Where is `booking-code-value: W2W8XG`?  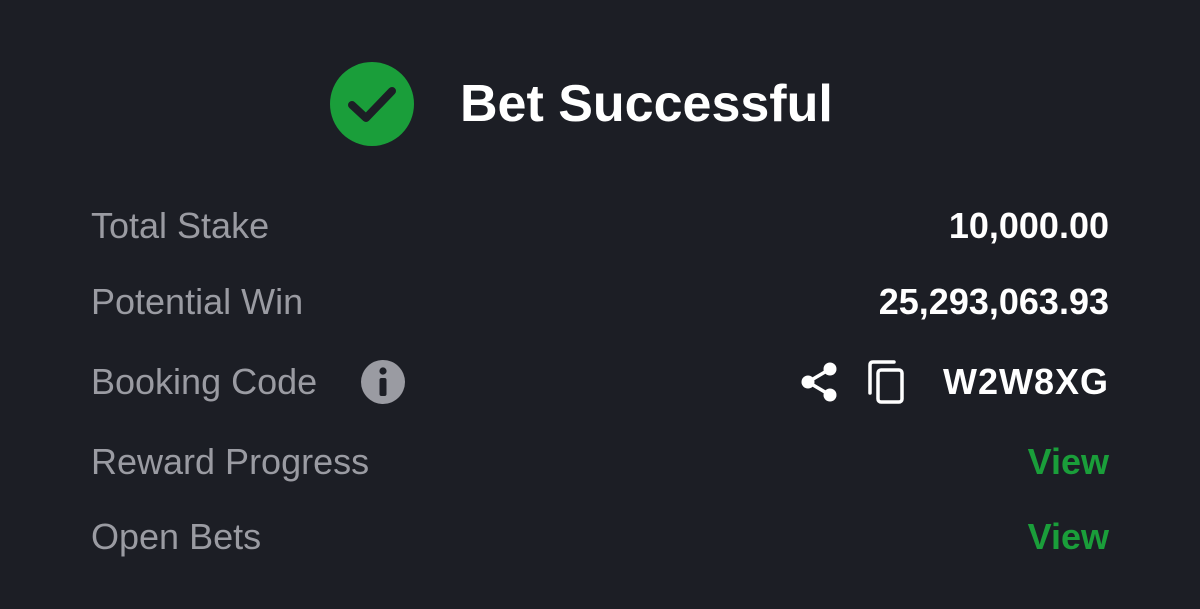
booking-code-value: W2W8XG is located at coordinates (1026, 382).